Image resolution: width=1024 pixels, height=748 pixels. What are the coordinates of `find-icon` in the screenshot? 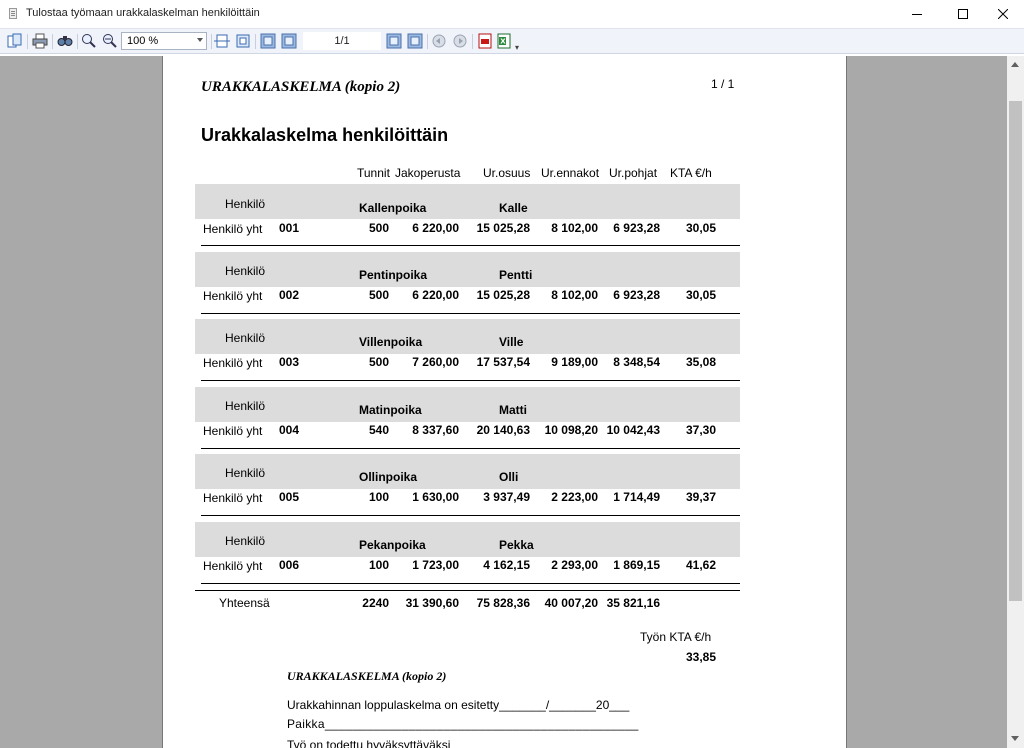 It's located at (65, 41).